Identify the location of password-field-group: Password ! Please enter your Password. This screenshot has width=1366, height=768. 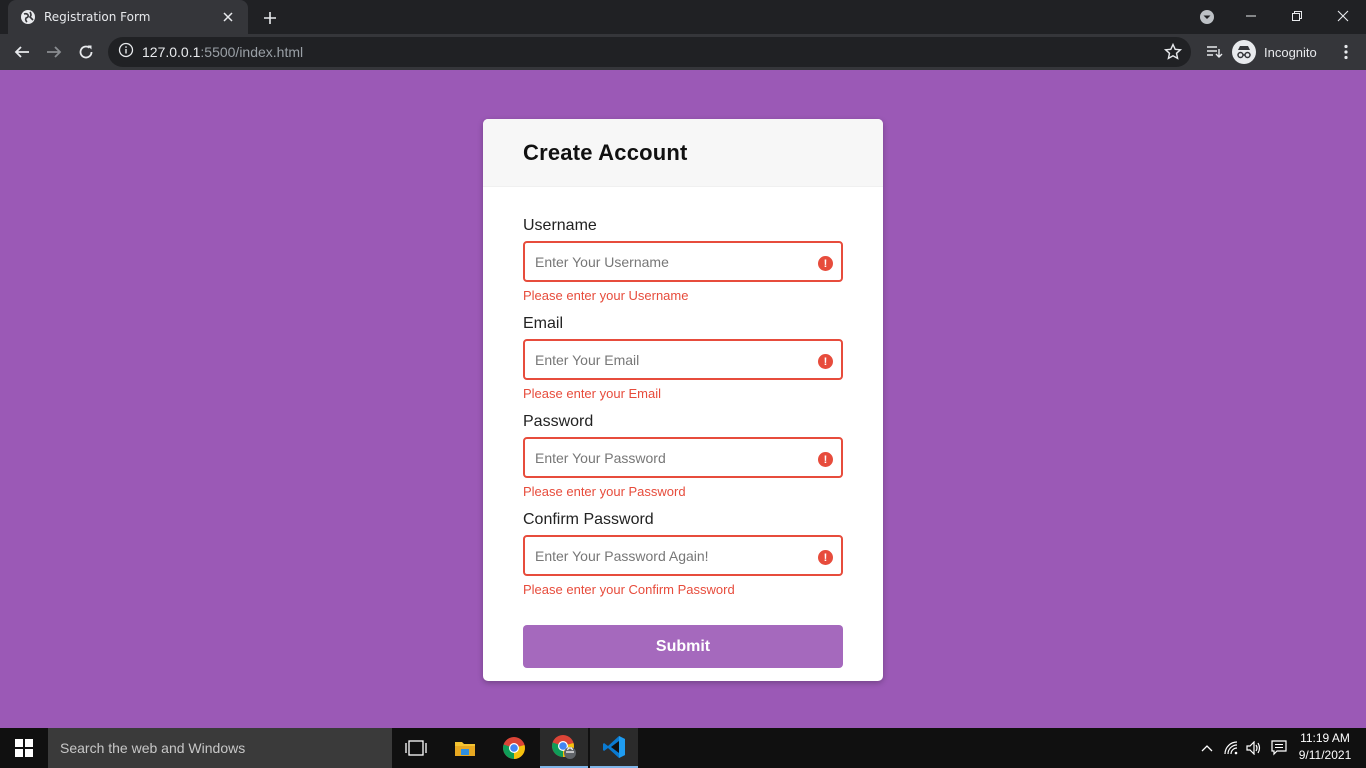
(683, 456).